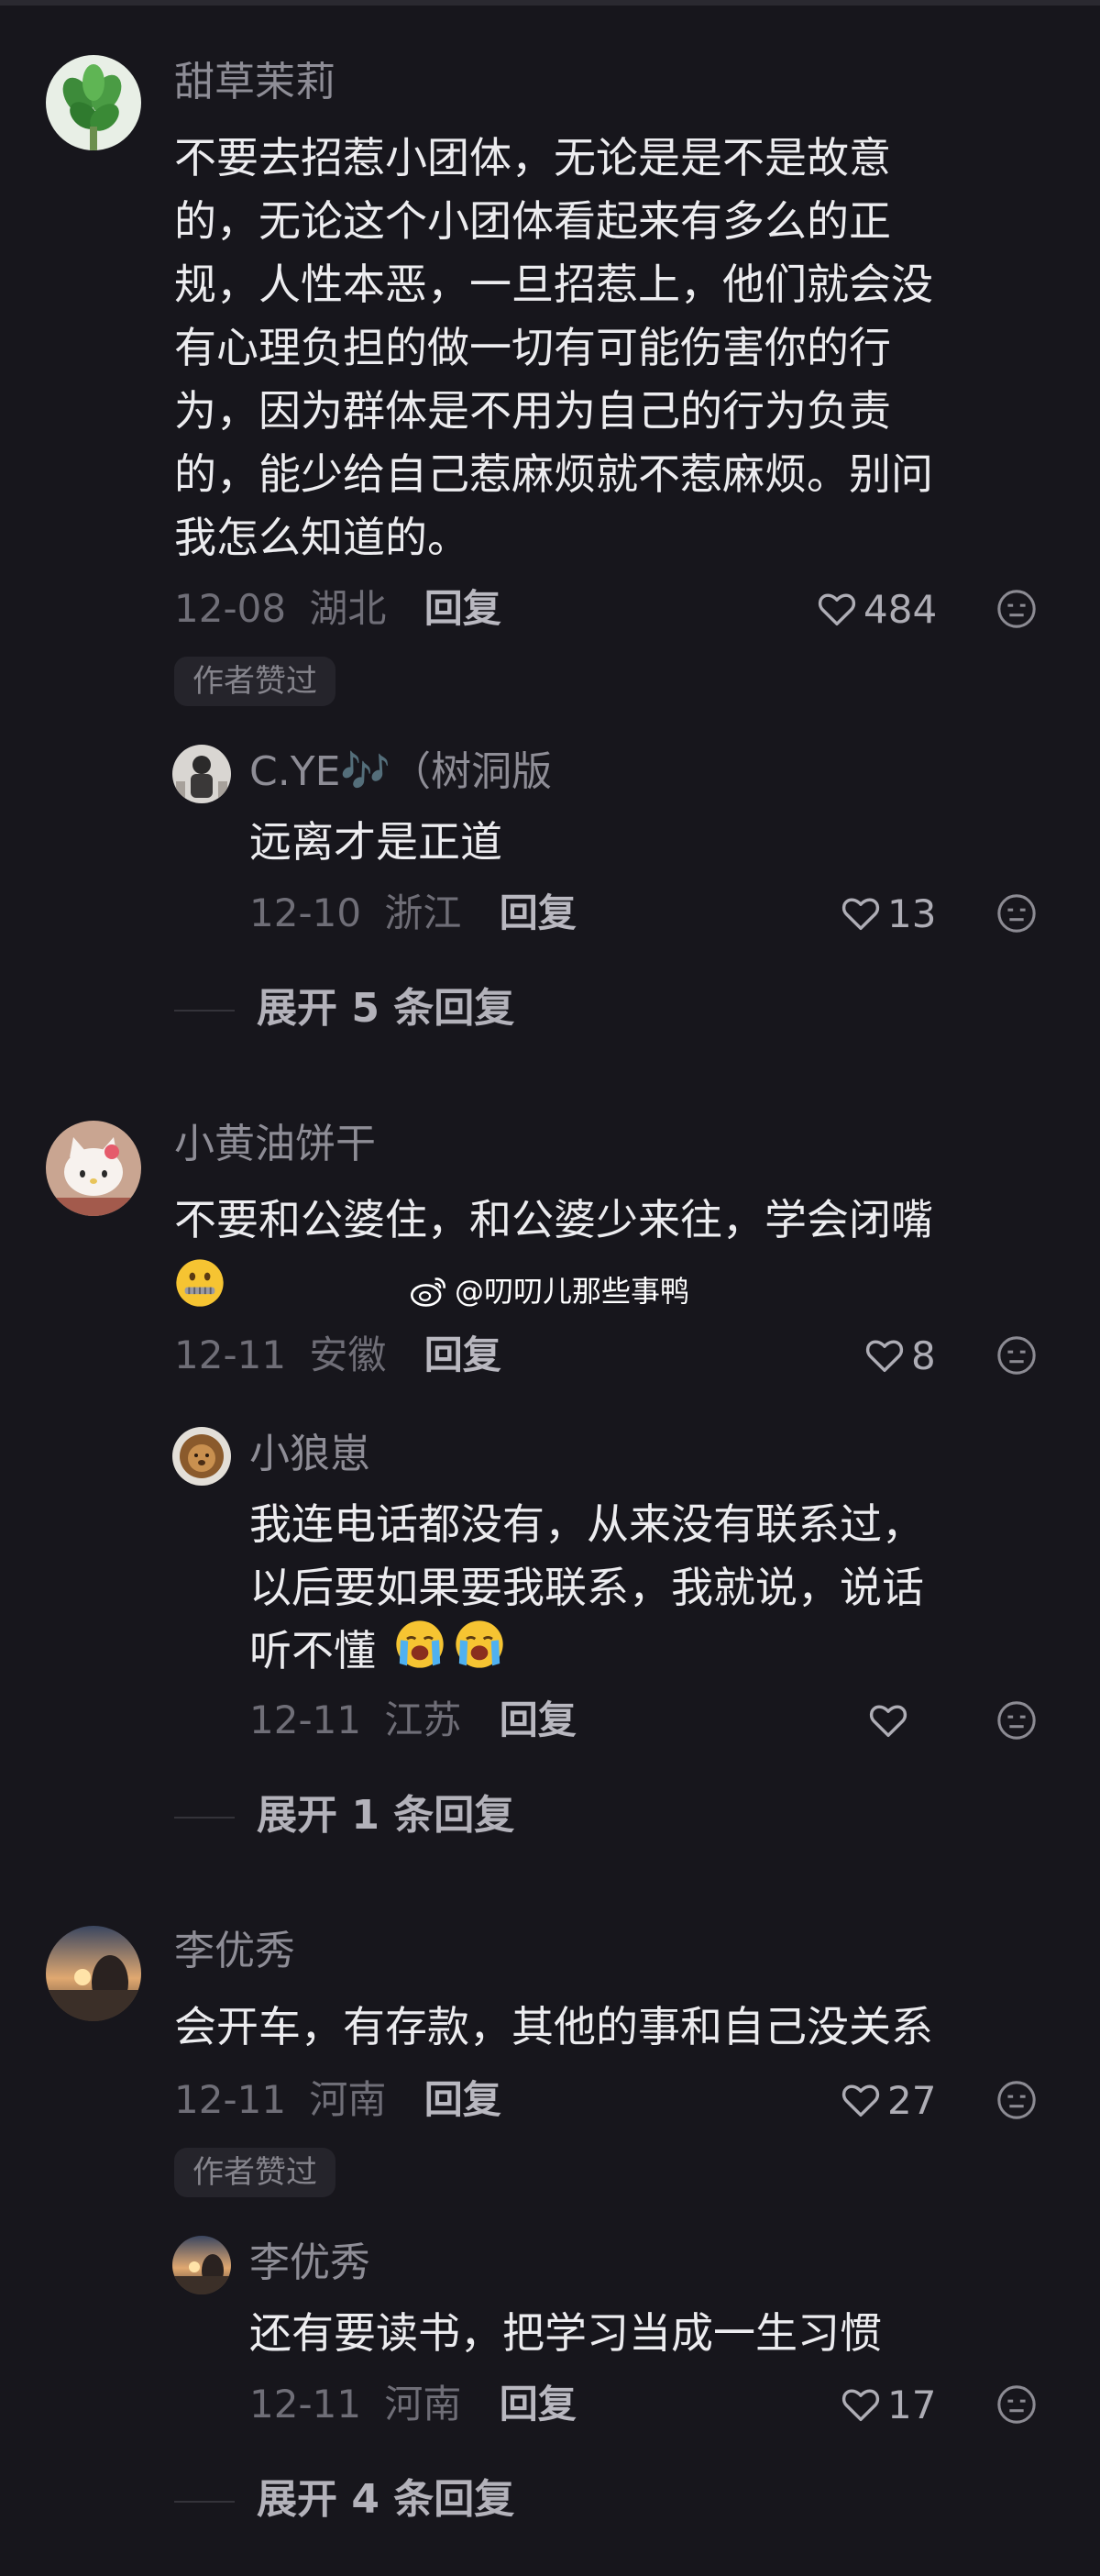  I want to click on expand-replies-button: 展开 5 条回复, so click(344, 1008).